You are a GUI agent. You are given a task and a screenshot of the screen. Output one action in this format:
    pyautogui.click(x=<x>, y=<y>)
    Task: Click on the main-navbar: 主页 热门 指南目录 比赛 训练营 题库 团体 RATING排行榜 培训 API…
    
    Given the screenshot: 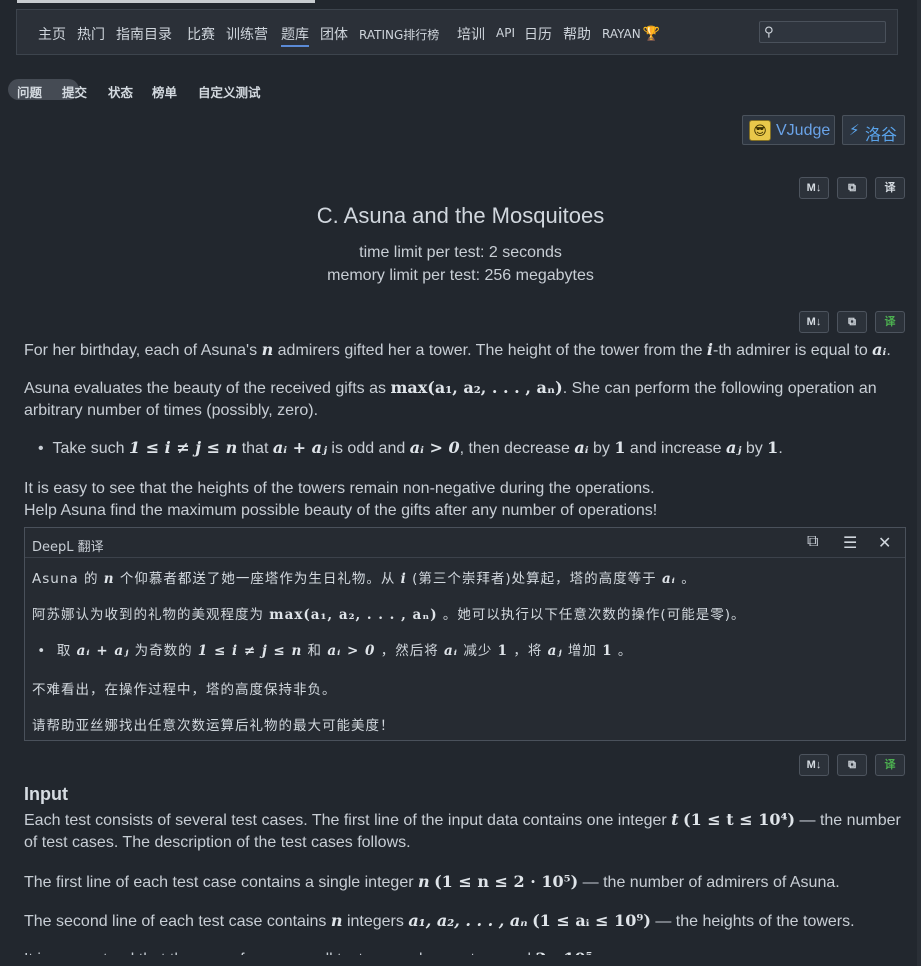 What is the action you would take?
    pyautogui.click(x=457, y=32)
    